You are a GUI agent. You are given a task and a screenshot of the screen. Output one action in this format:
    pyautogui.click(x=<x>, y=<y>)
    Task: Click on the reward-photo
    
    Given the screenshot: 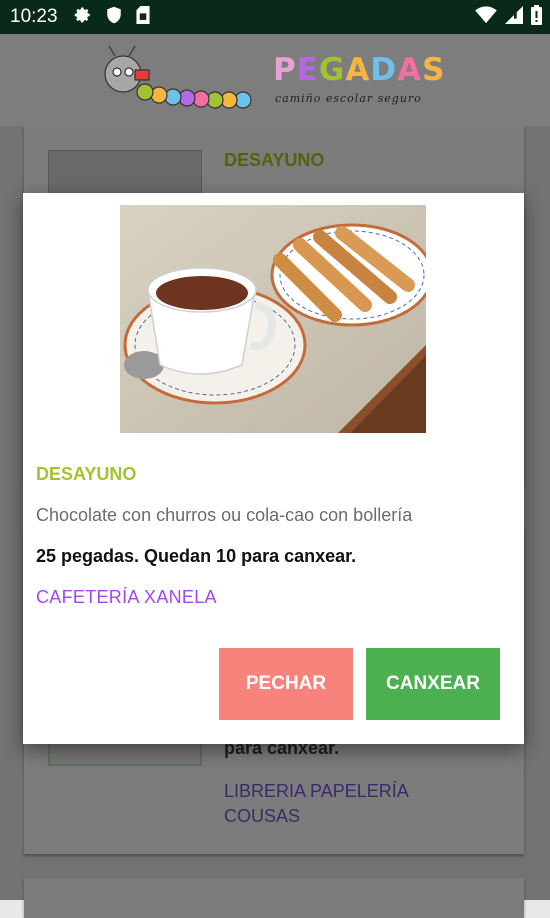 What is the action you would take?
    pyautogui.click(x=273, y=319)
    